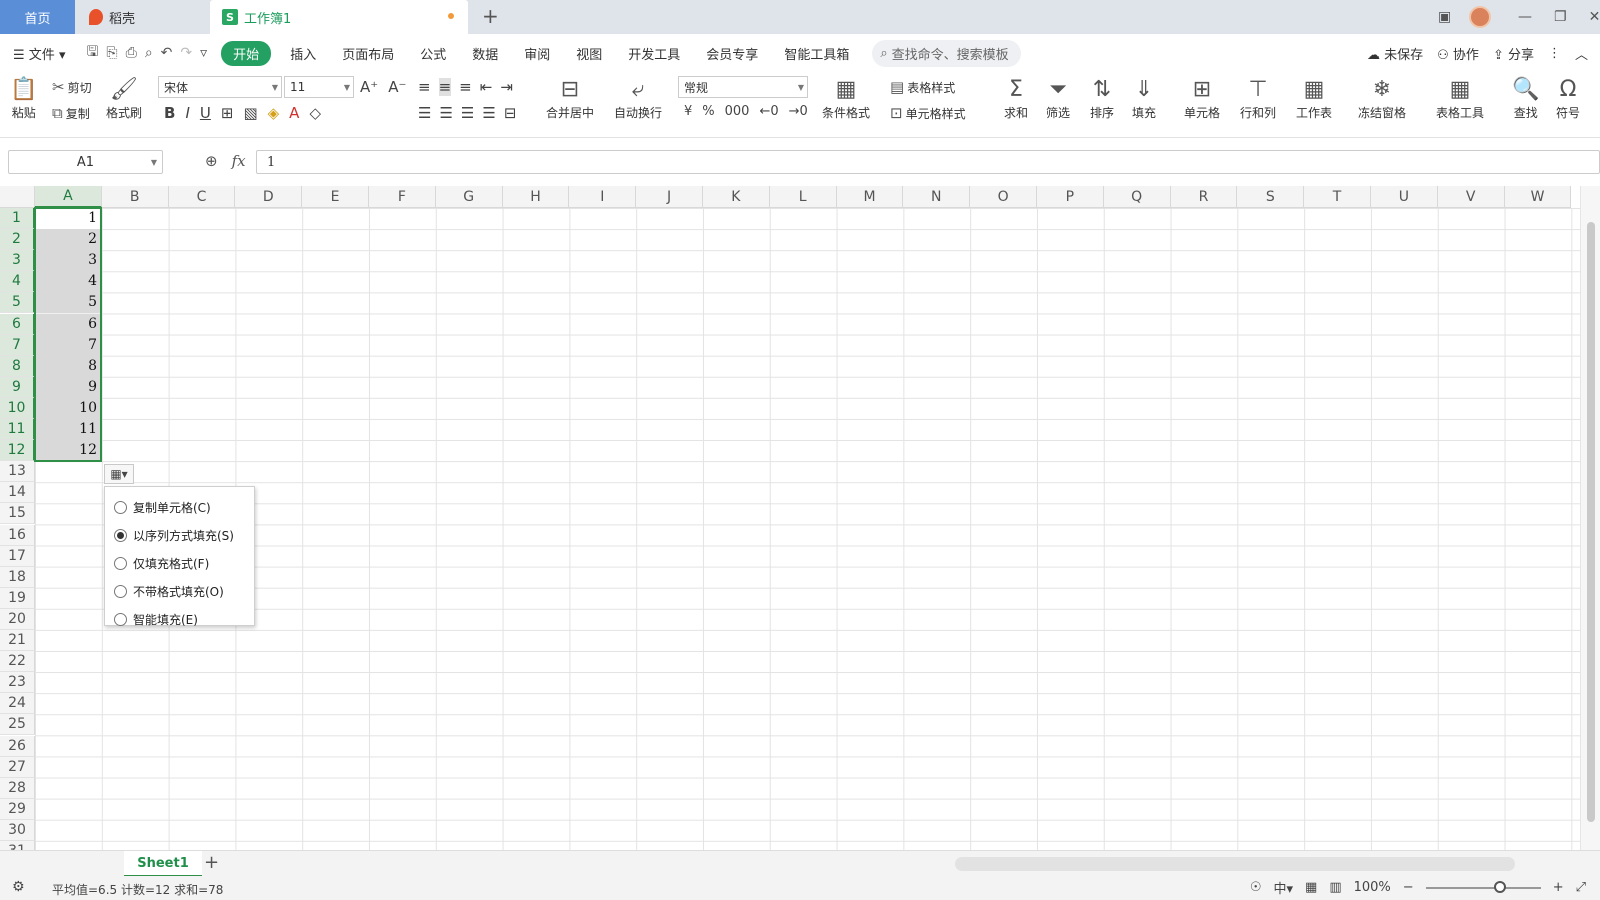  I want to click on row-header-10: 10, so click(17, 408).